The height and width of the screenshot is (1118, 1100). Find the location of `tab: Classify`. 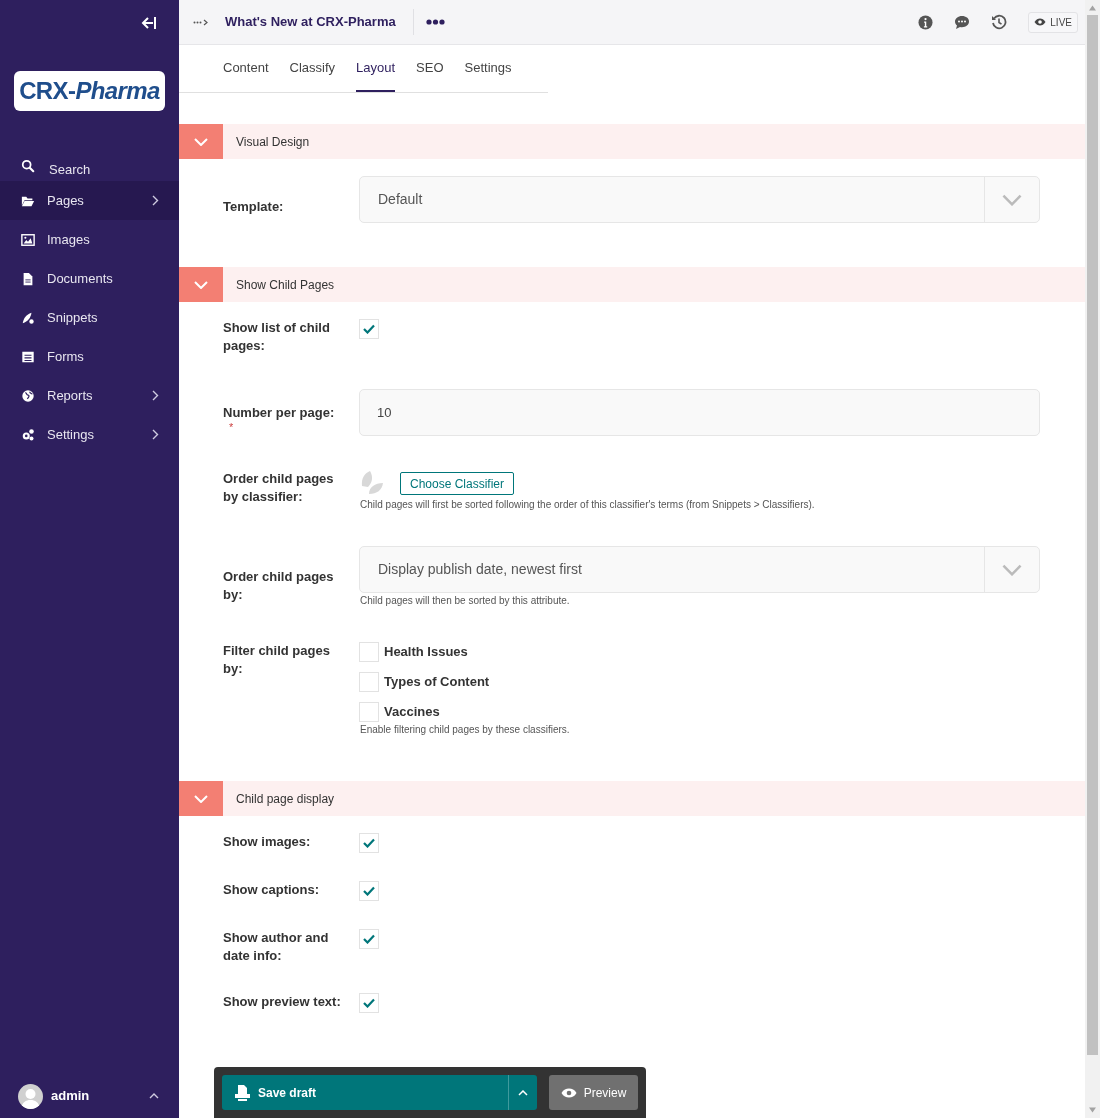

tab: Classify is located at coordinates (312, 68).